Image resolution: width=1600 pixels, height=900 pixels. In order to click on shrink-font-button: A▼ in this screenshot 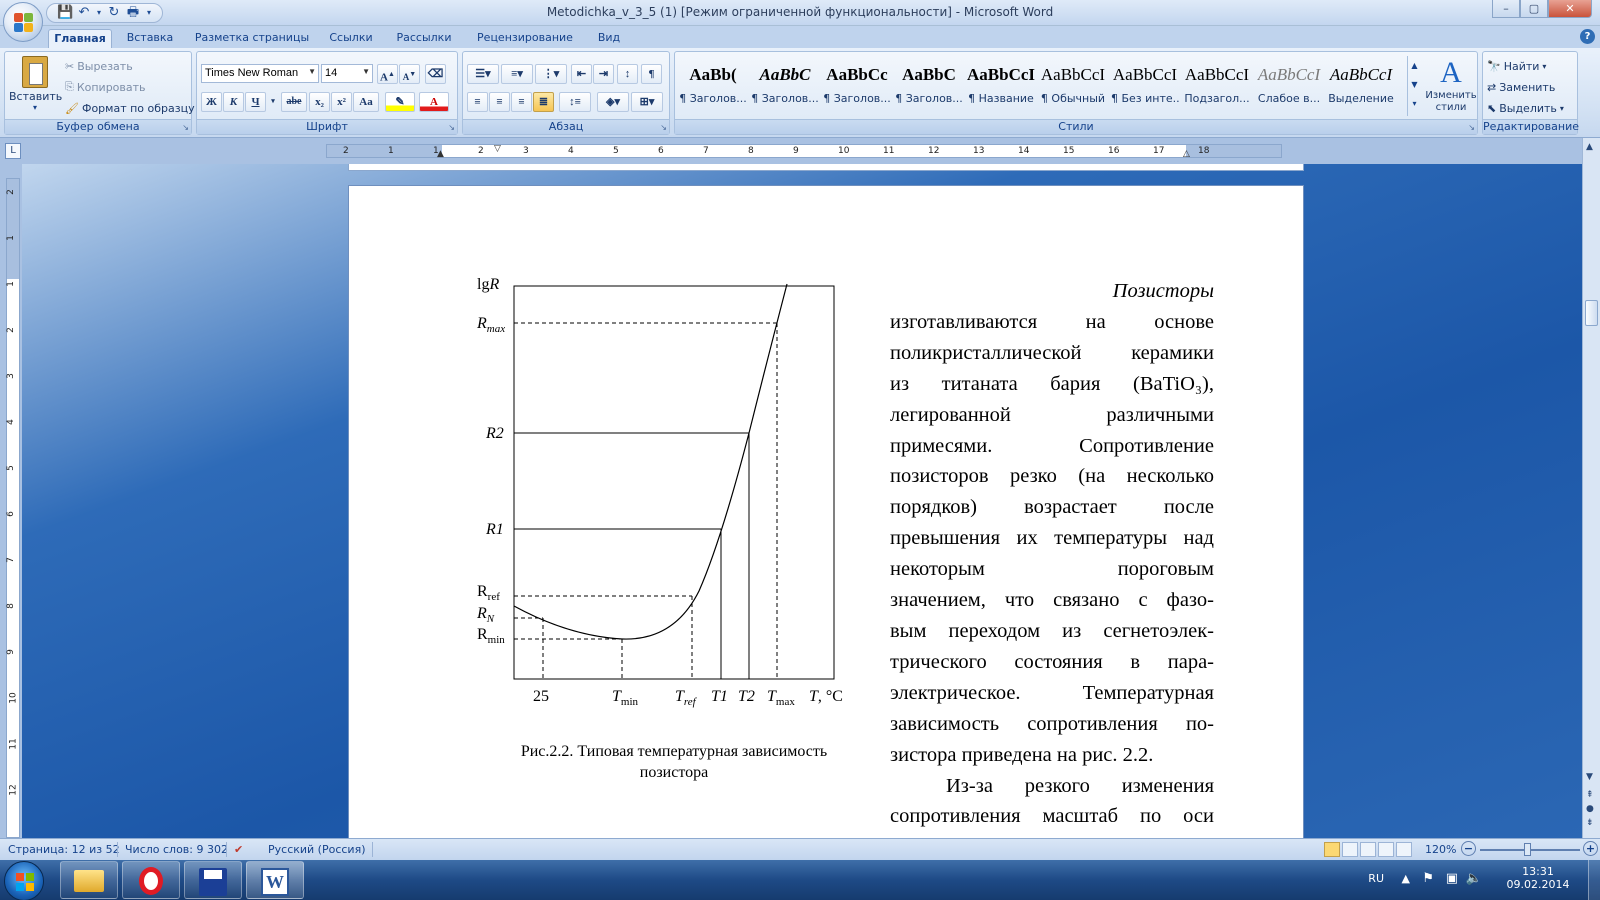, I will do `click(409, 74)`.